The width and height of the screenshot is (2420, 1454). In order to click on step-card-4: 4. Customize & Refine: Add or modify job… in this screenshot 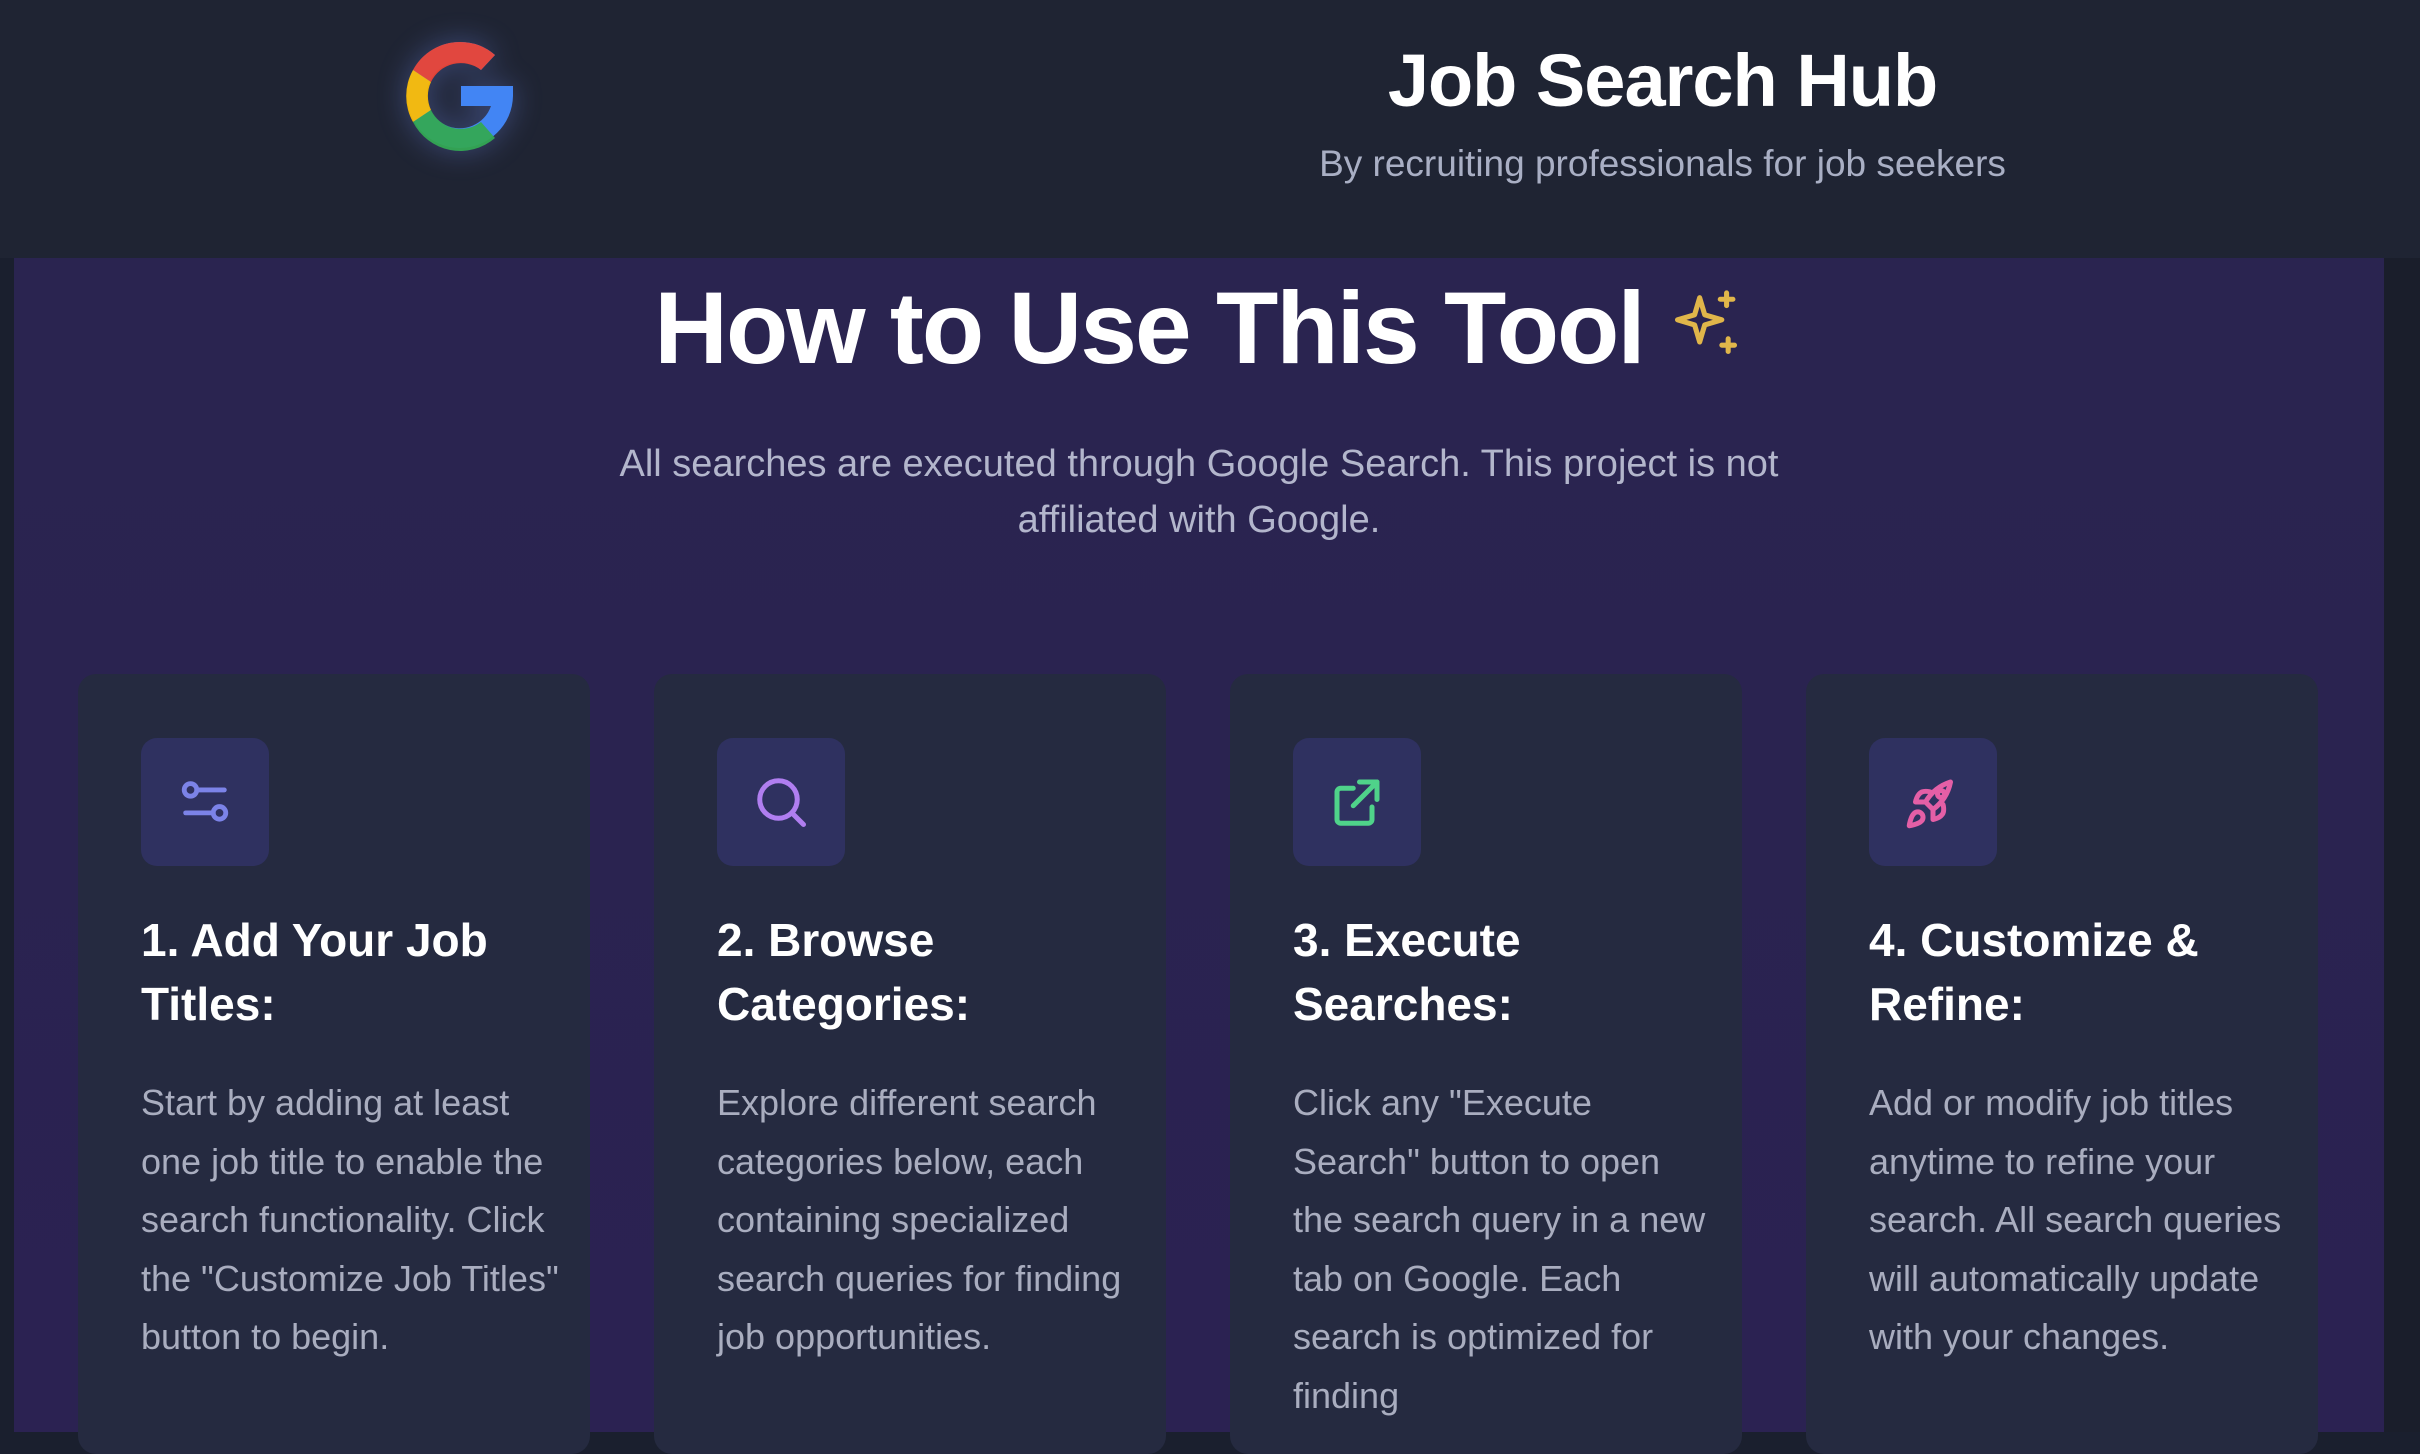, I will do `click(2062, 1064)`.